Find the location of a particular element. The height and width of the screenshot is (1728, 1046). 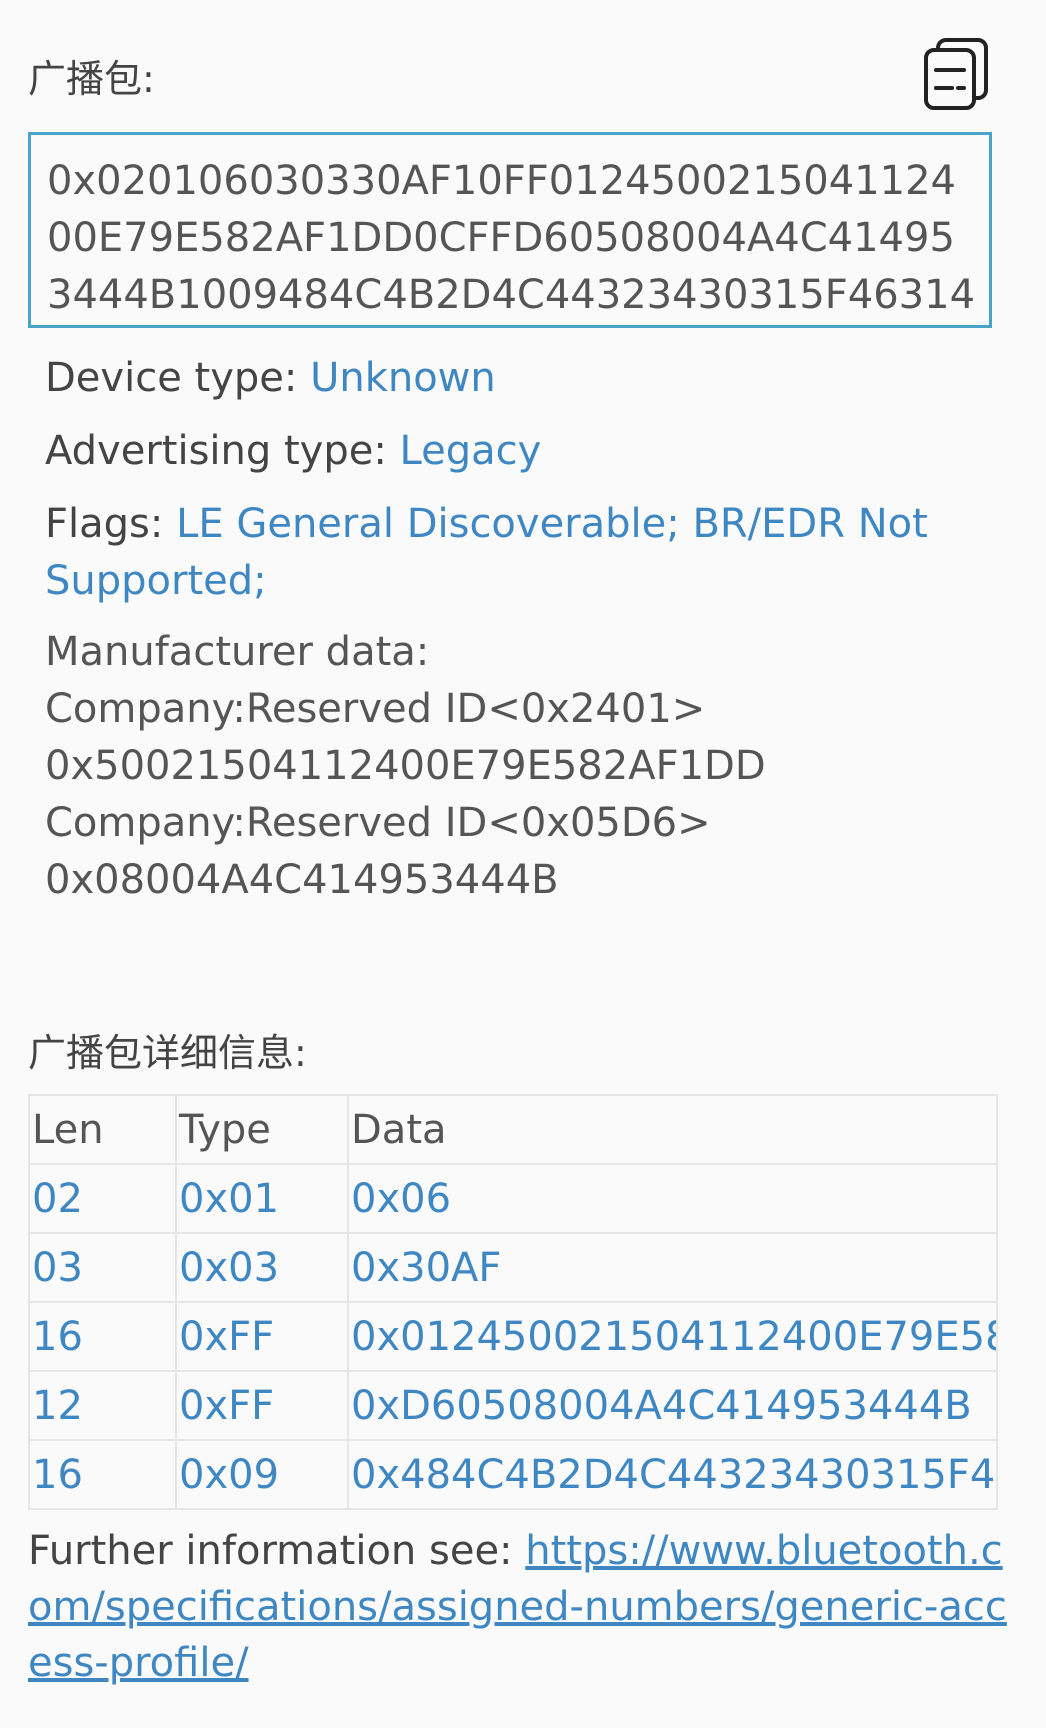

cell-data: 0x06 is located at coordinates (672, 1198).